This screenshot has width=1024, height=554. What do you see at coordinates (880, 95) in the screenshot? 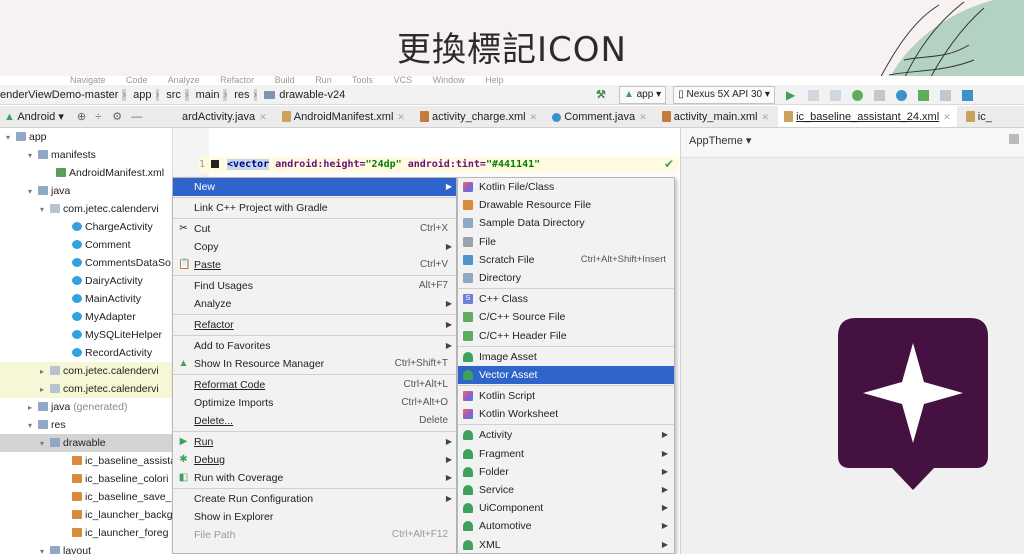
I see `profile-icon` at bounding box center [880, 95].